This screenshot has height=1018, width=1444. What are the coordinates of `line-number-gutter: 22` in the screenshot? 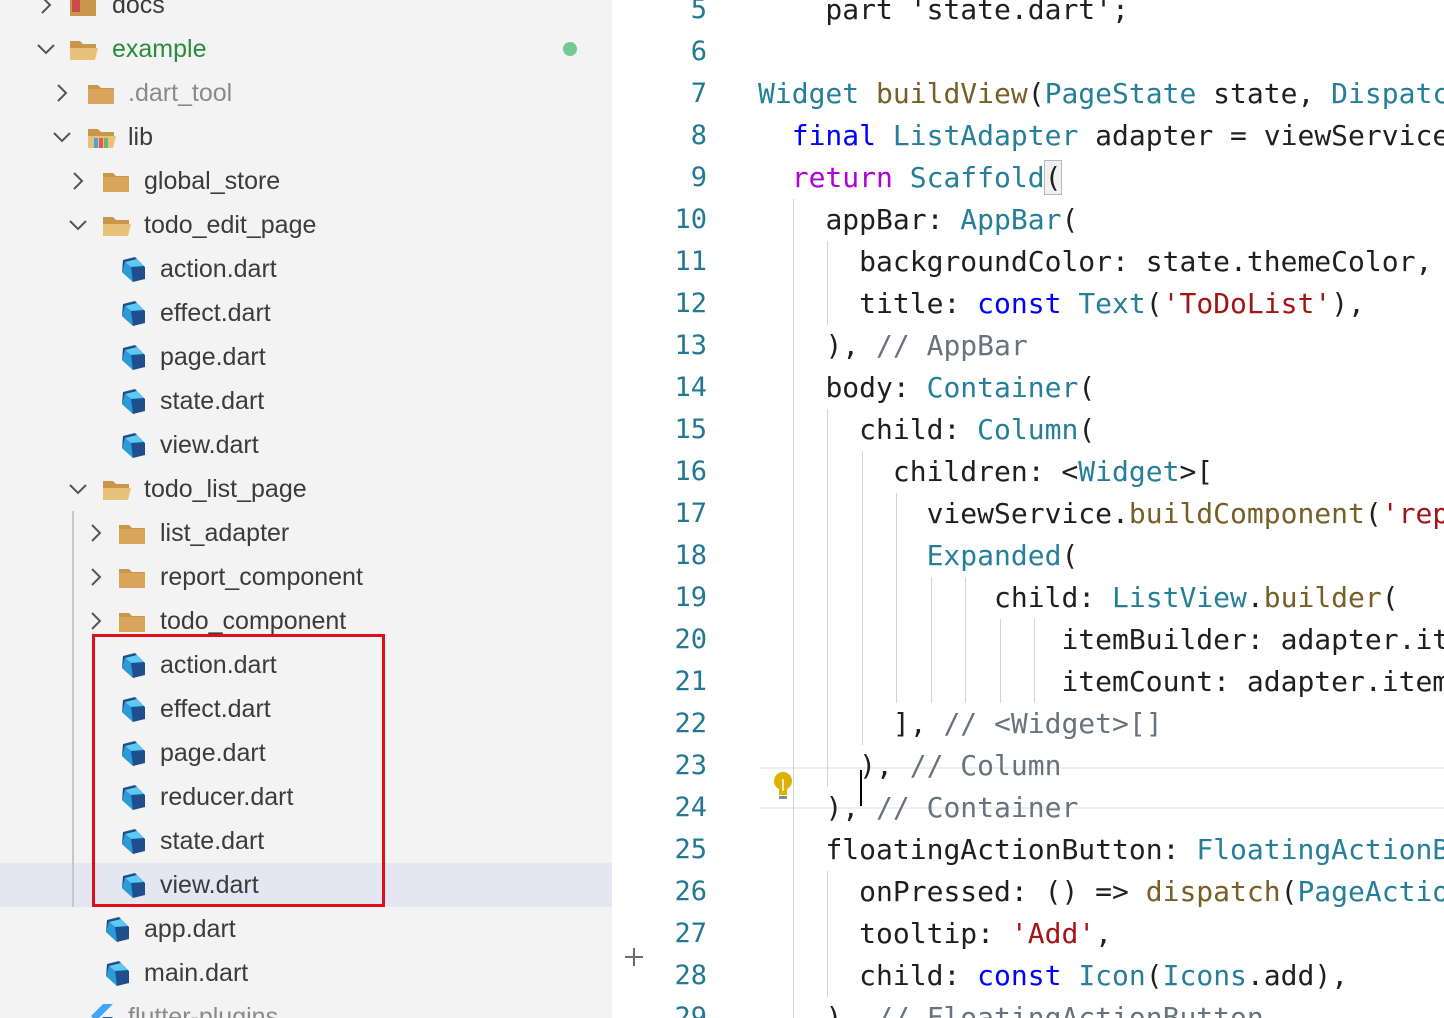 It's located at (676, 724).